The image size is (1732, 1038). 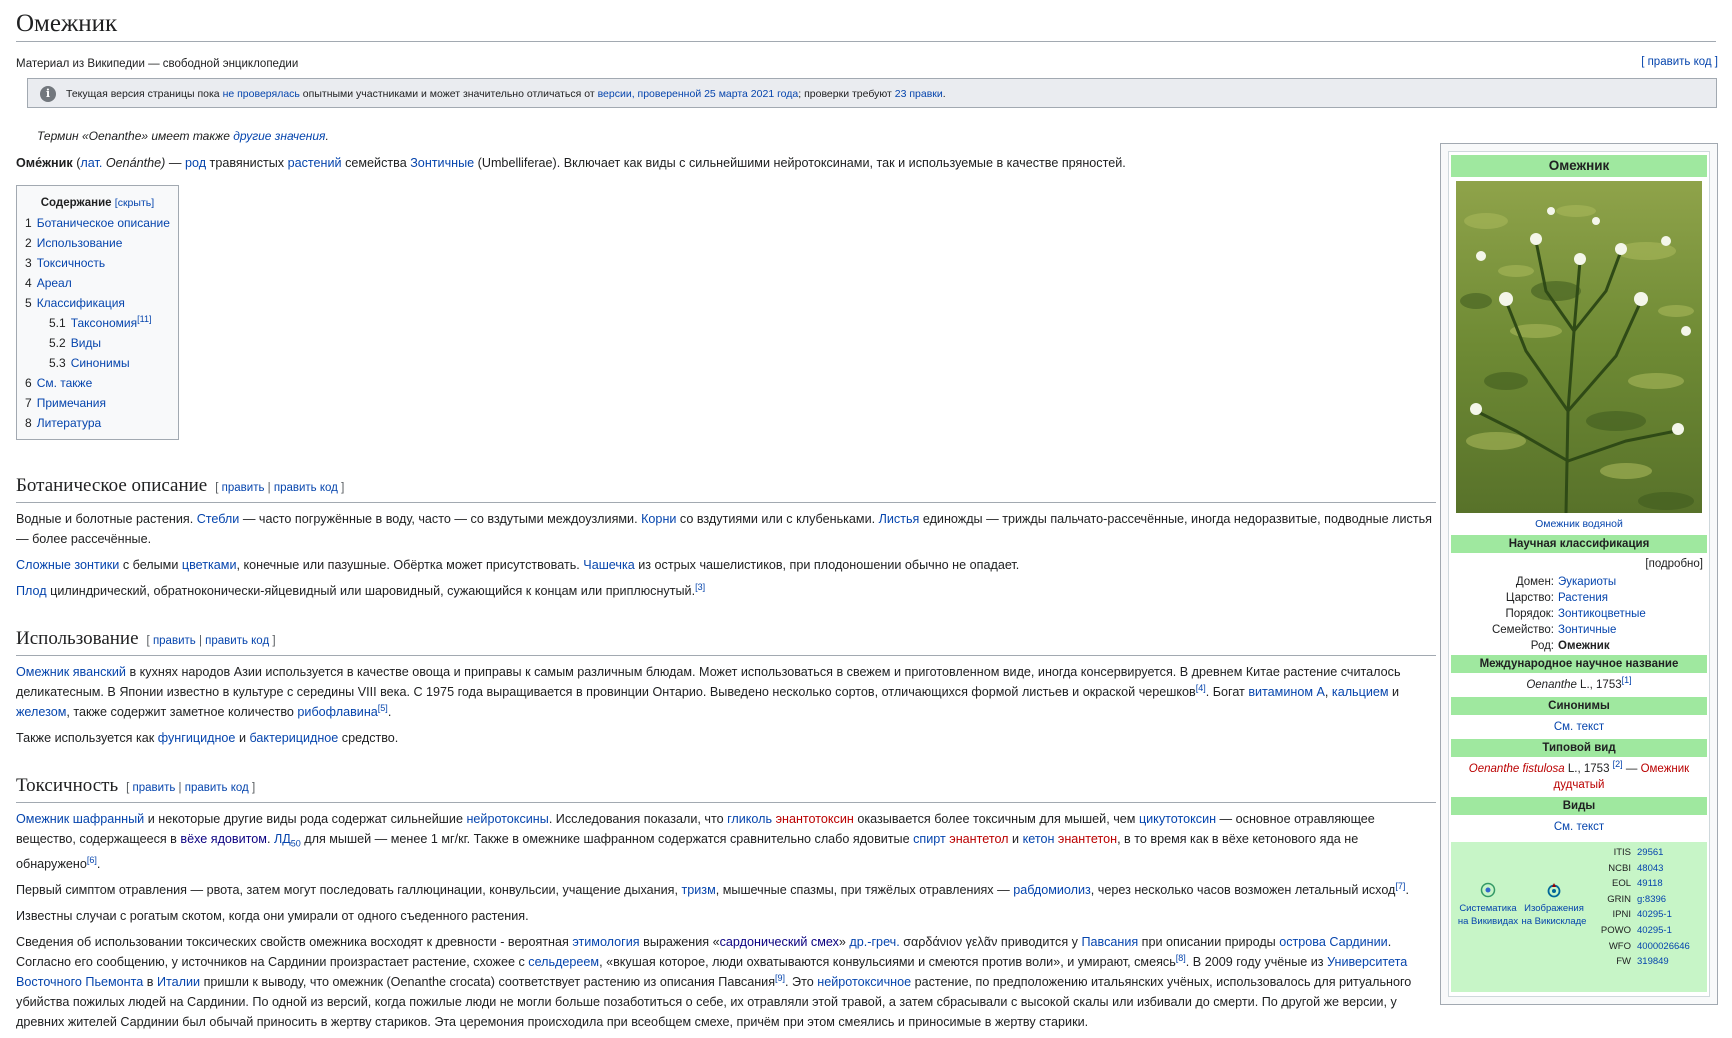 I want to click on link-sardonic-laughter: сардонический смех, so click(x=779, y=942).